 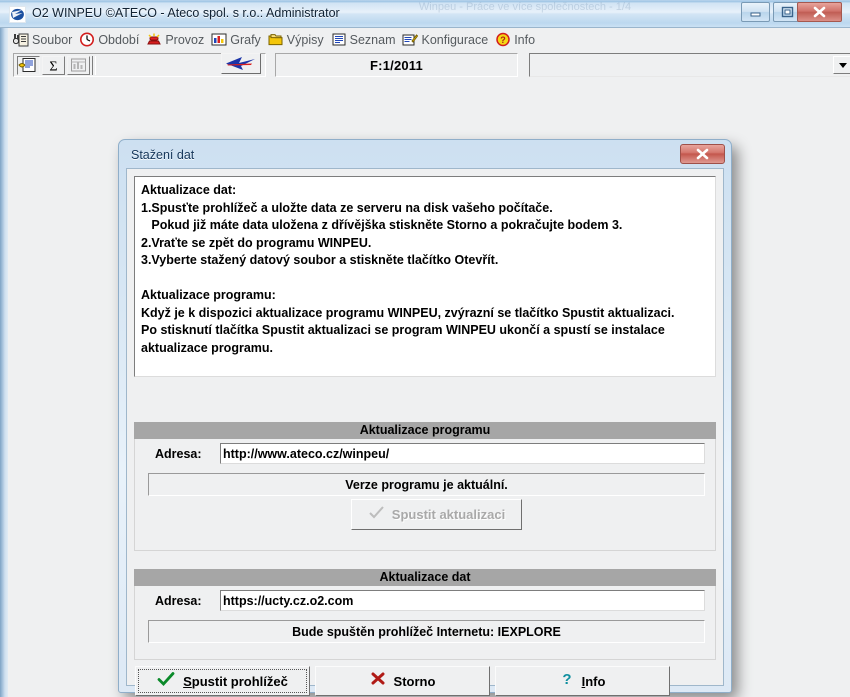 I want to click on menu-item-label: Seznam, so click(x=372, y=39).